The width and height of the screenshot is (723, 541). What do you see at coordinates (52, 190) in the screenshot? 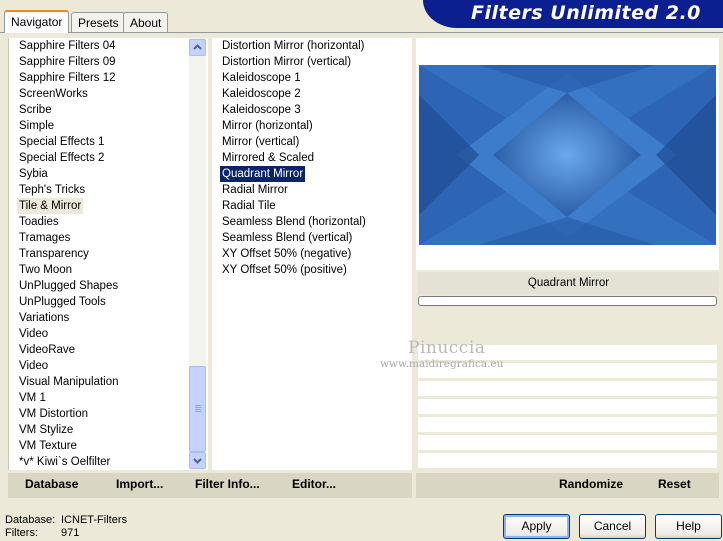
I see `category-item: Teph's Tricks` at bounding box center [52, 190].